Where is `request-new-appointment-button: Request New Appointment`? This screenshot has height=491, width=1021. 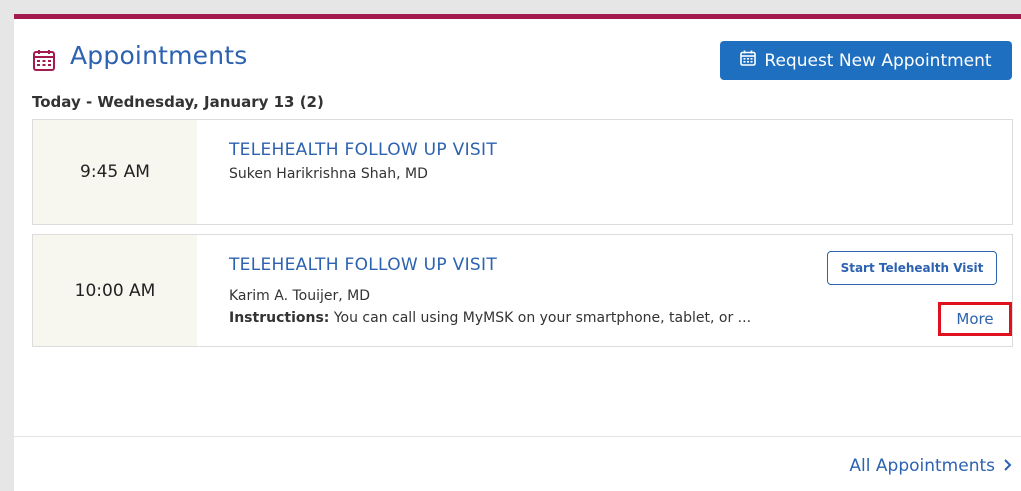
request-new-appointment-button: Request New Appointment is located at coordinates (866, 60).